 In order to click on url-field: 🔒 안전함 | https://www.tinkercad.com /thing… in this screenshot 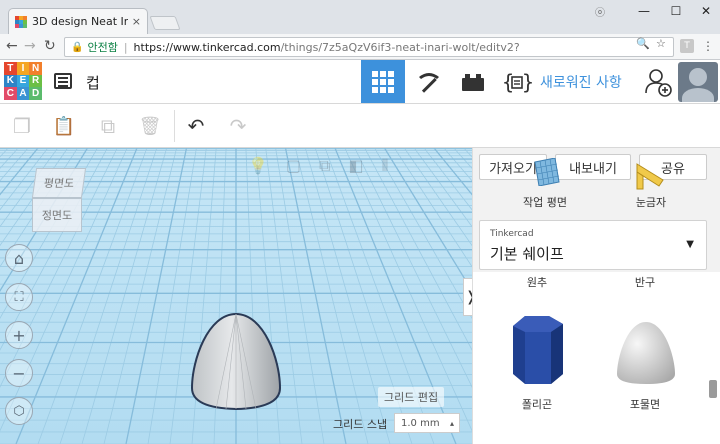, I will do `click(369, 47)`.